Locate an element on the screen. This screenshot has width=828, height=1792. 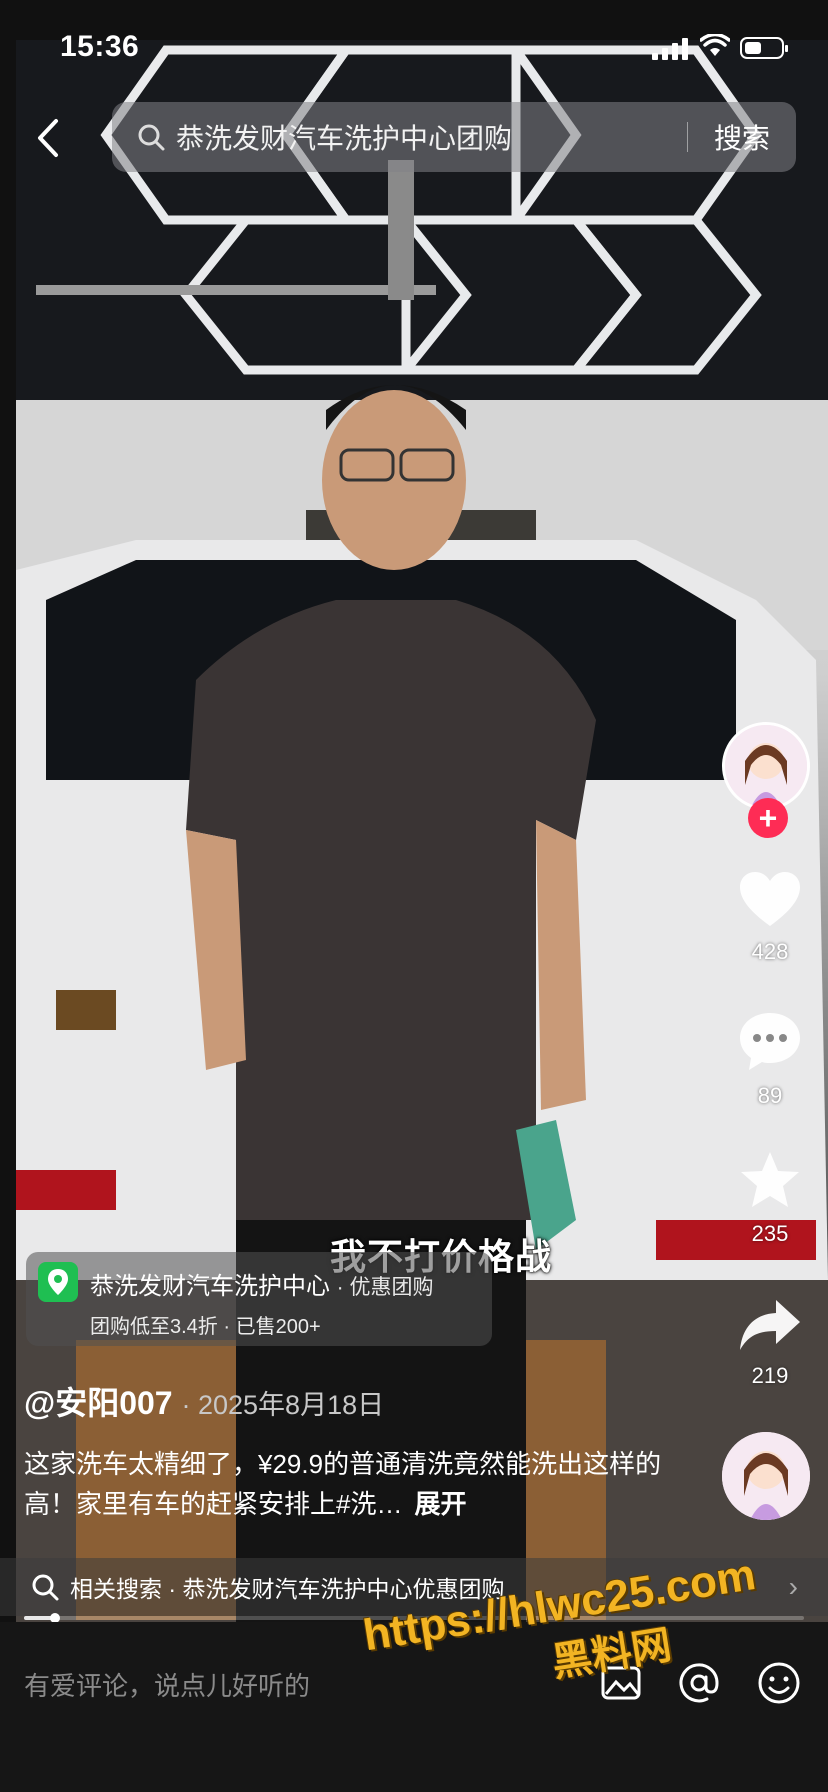
search-button: 搜索 is located at coordinates (742, 137).